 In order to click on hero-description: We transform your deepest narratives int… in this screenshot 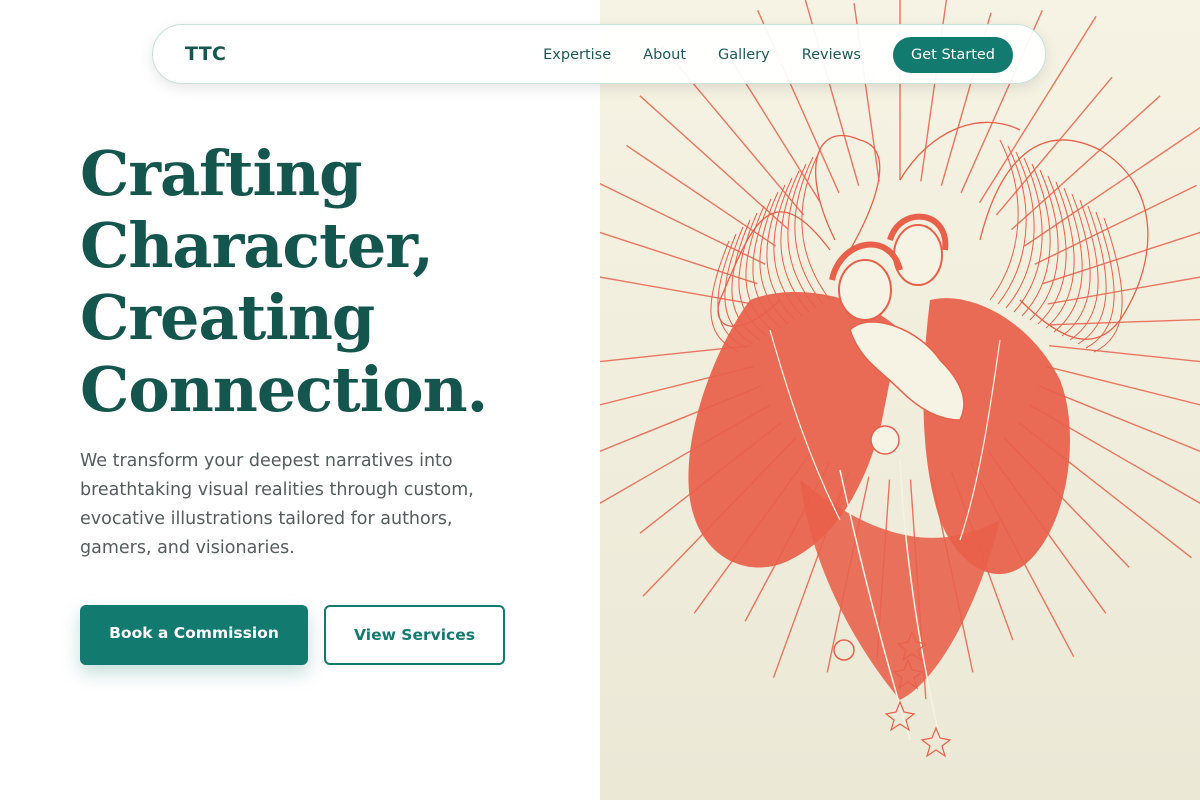, I will do `click(277, 504)`.